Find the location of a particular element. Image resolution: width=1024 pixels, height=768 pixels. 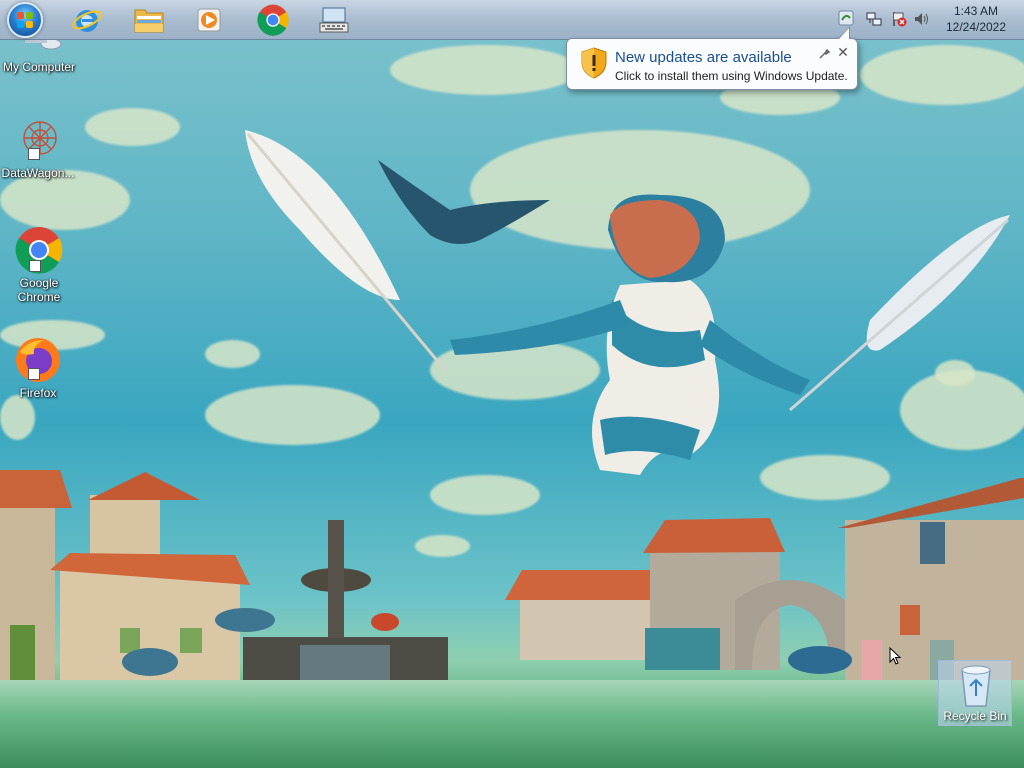

taskbar-media-player is located at coordinates (209, 20).